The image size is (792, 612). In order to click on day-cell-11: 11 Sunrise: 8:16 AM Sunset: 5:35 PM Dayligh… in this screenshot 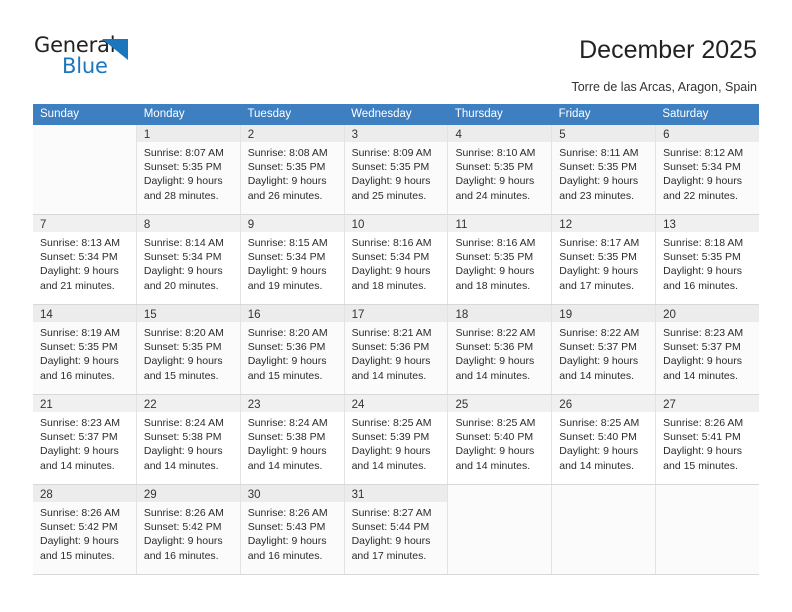, I will do `click(500, 259)`.